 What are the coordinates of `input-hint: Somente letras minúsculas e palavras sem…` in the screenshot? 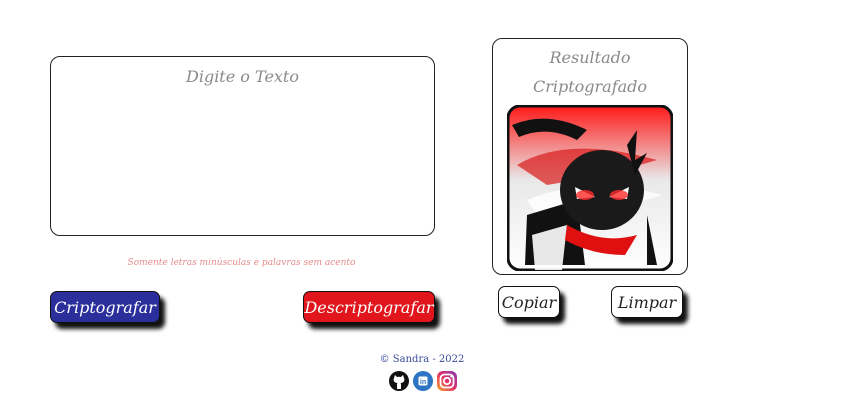 It's located at (241, 263).